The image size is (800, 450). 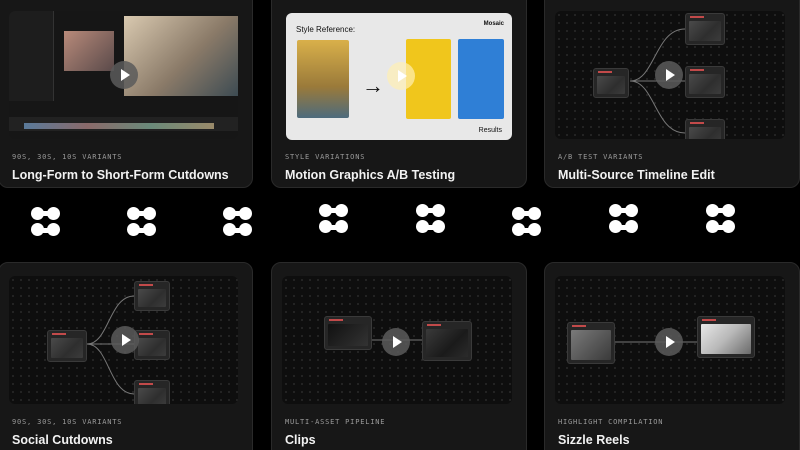 What do you see at coordinates (493, 24) in the screenshot?
I see `mosaic-brand: Mosaic` at bounding box center [493, 24].